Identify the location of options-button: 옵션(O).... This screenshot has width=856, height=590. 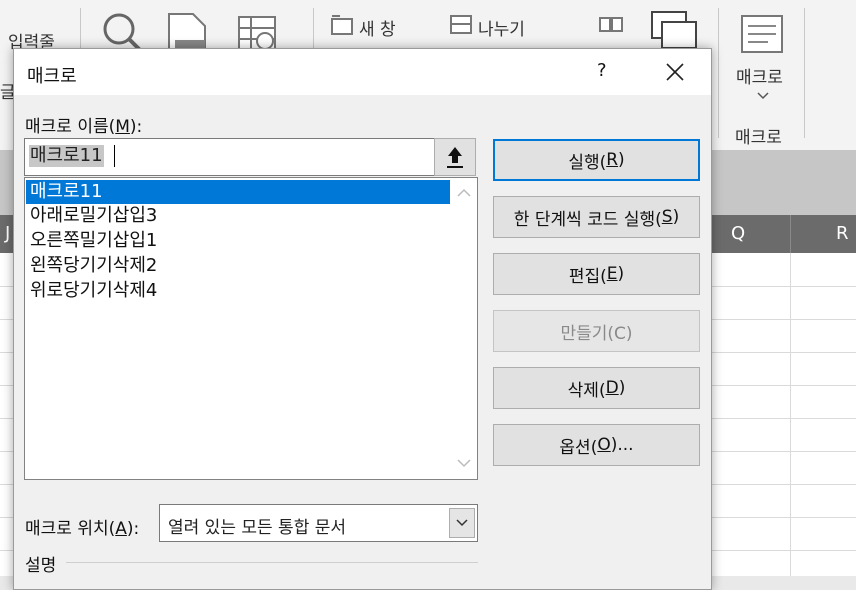
(596, 445).